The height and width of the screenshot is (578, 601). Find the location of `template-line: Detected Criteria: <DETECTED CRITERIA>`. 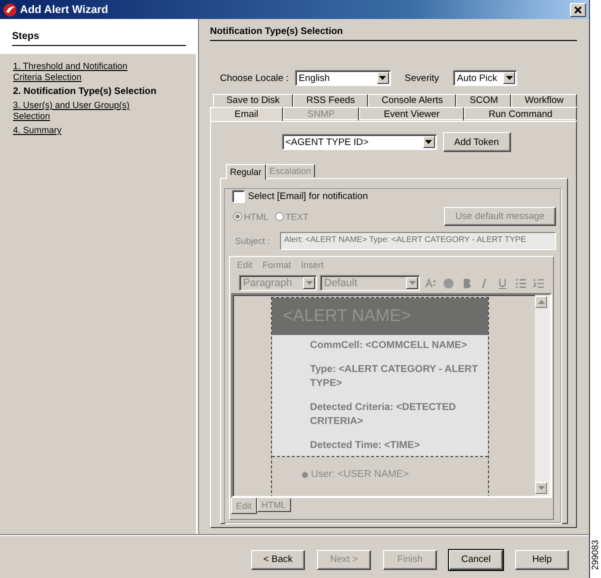

template-line: Detected Criteria: <DETECTED CRITERIA> is located at coordinates (383, 415).